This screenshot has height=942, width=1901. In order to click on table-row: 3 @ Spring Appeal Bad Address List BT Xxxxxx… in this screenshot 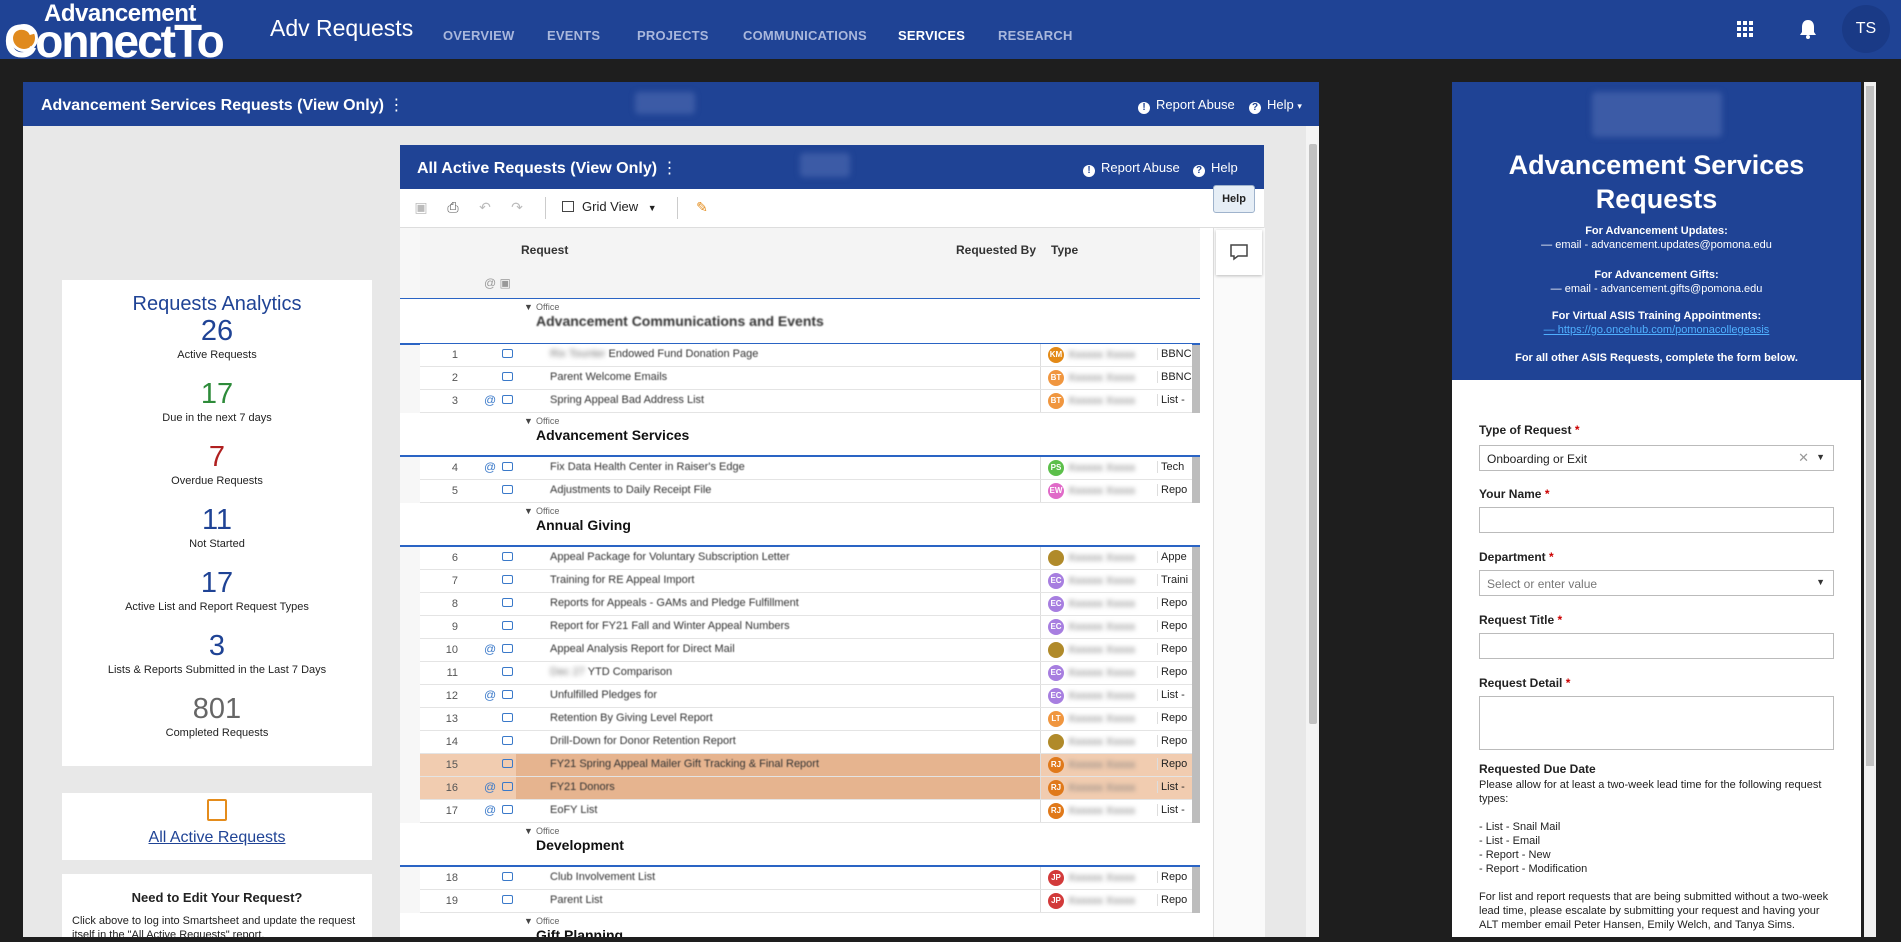, I will do `click(806, 401)`.